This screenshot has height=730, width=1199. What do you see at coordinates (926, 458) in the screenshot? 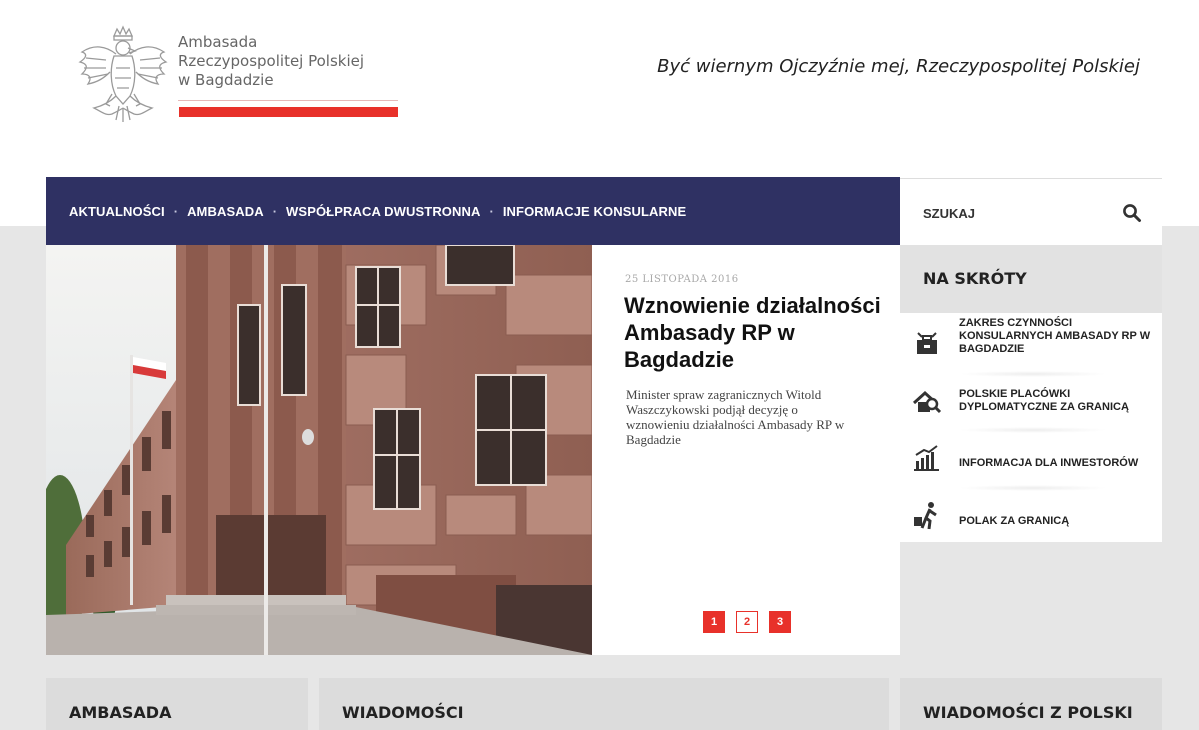
I see `growth-chart-icon` at bounding box center [926, 458].